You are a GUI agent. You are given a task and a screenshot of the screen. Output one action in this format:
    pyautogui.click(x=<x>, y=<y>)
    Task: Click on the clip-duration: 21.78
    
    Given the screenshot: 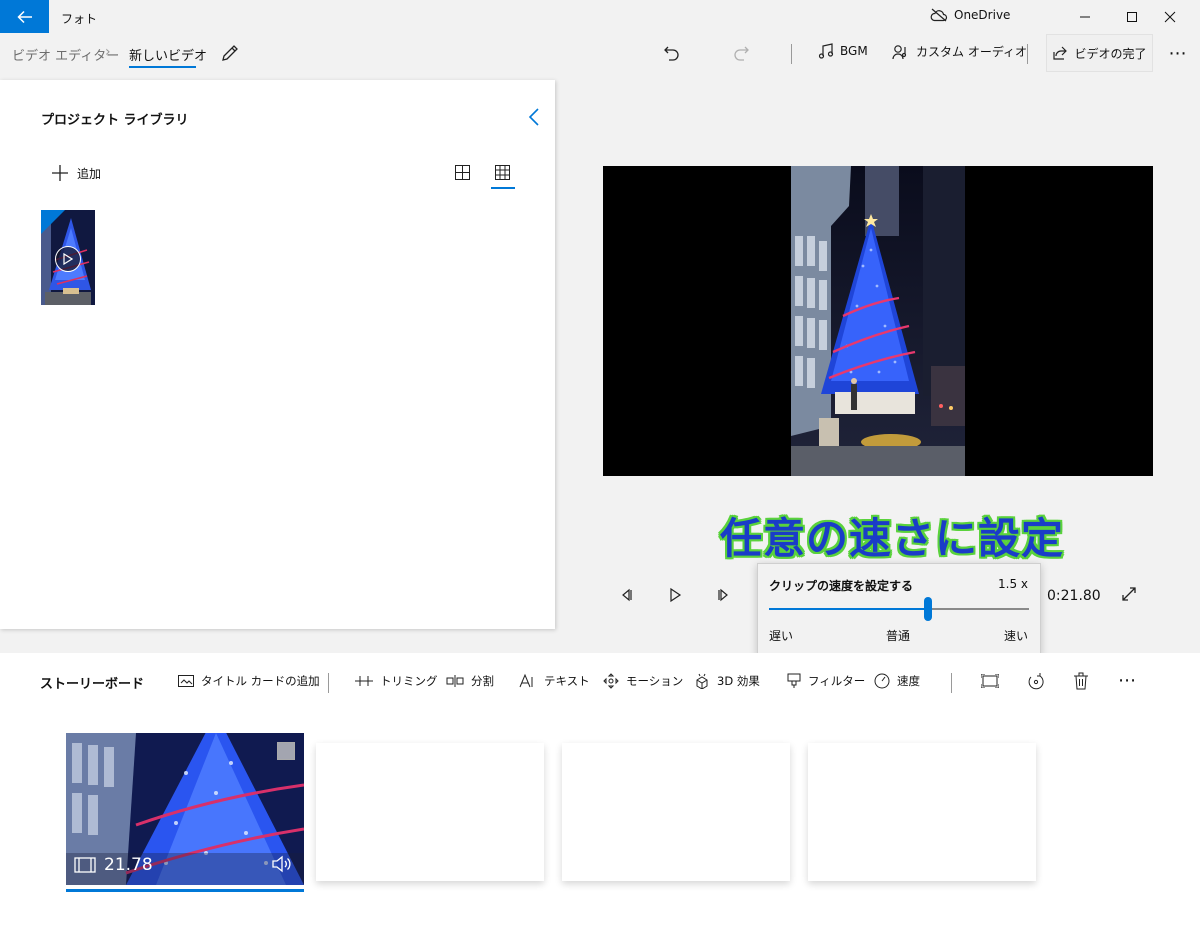 What is the action you would take?
    pyautogui.click(x=113, y=865)
    